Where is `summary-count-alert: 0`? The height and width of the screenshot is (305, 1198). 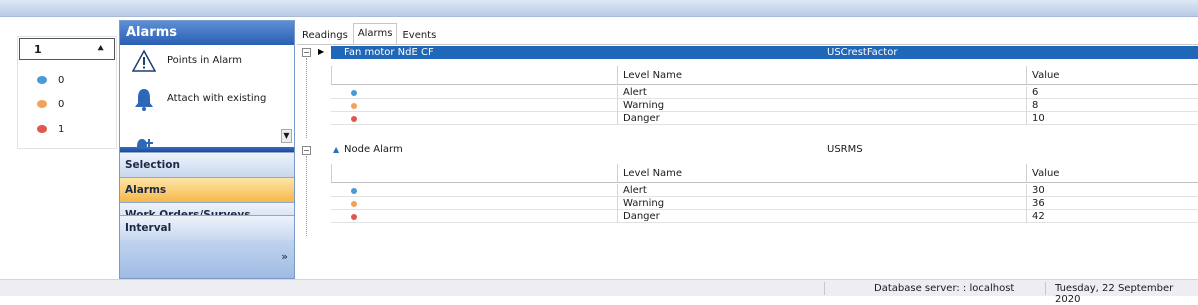 summary-count-alert: 0 is located at coordinates (50, 80).